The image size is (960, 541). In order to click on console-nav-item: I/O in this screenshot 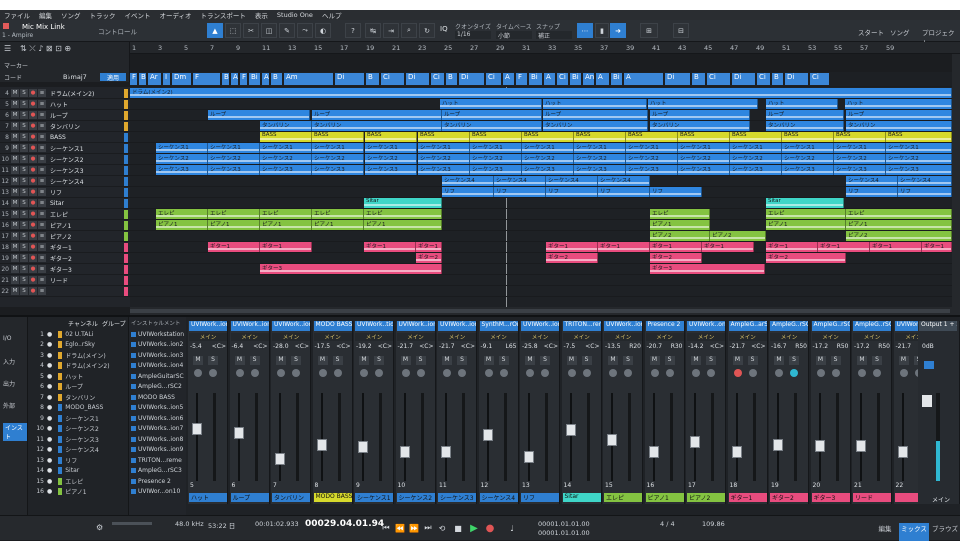, I will do `click(7, 338)`.